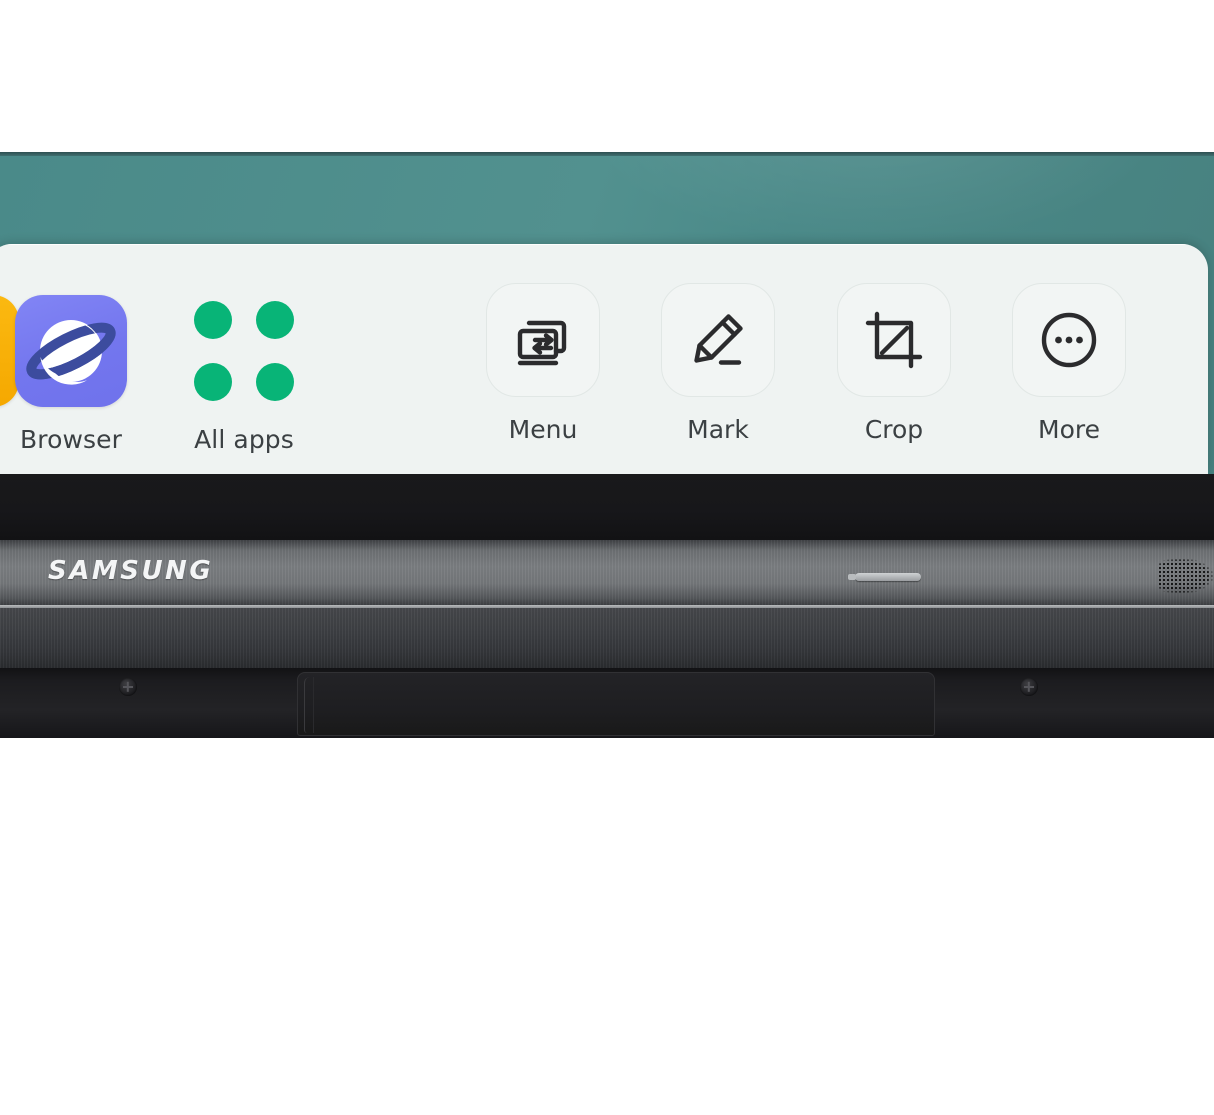  What do you see at coordinates (884, 577) in the screenshot?
I see `stylus-slot` at bounding box center [884, 577].